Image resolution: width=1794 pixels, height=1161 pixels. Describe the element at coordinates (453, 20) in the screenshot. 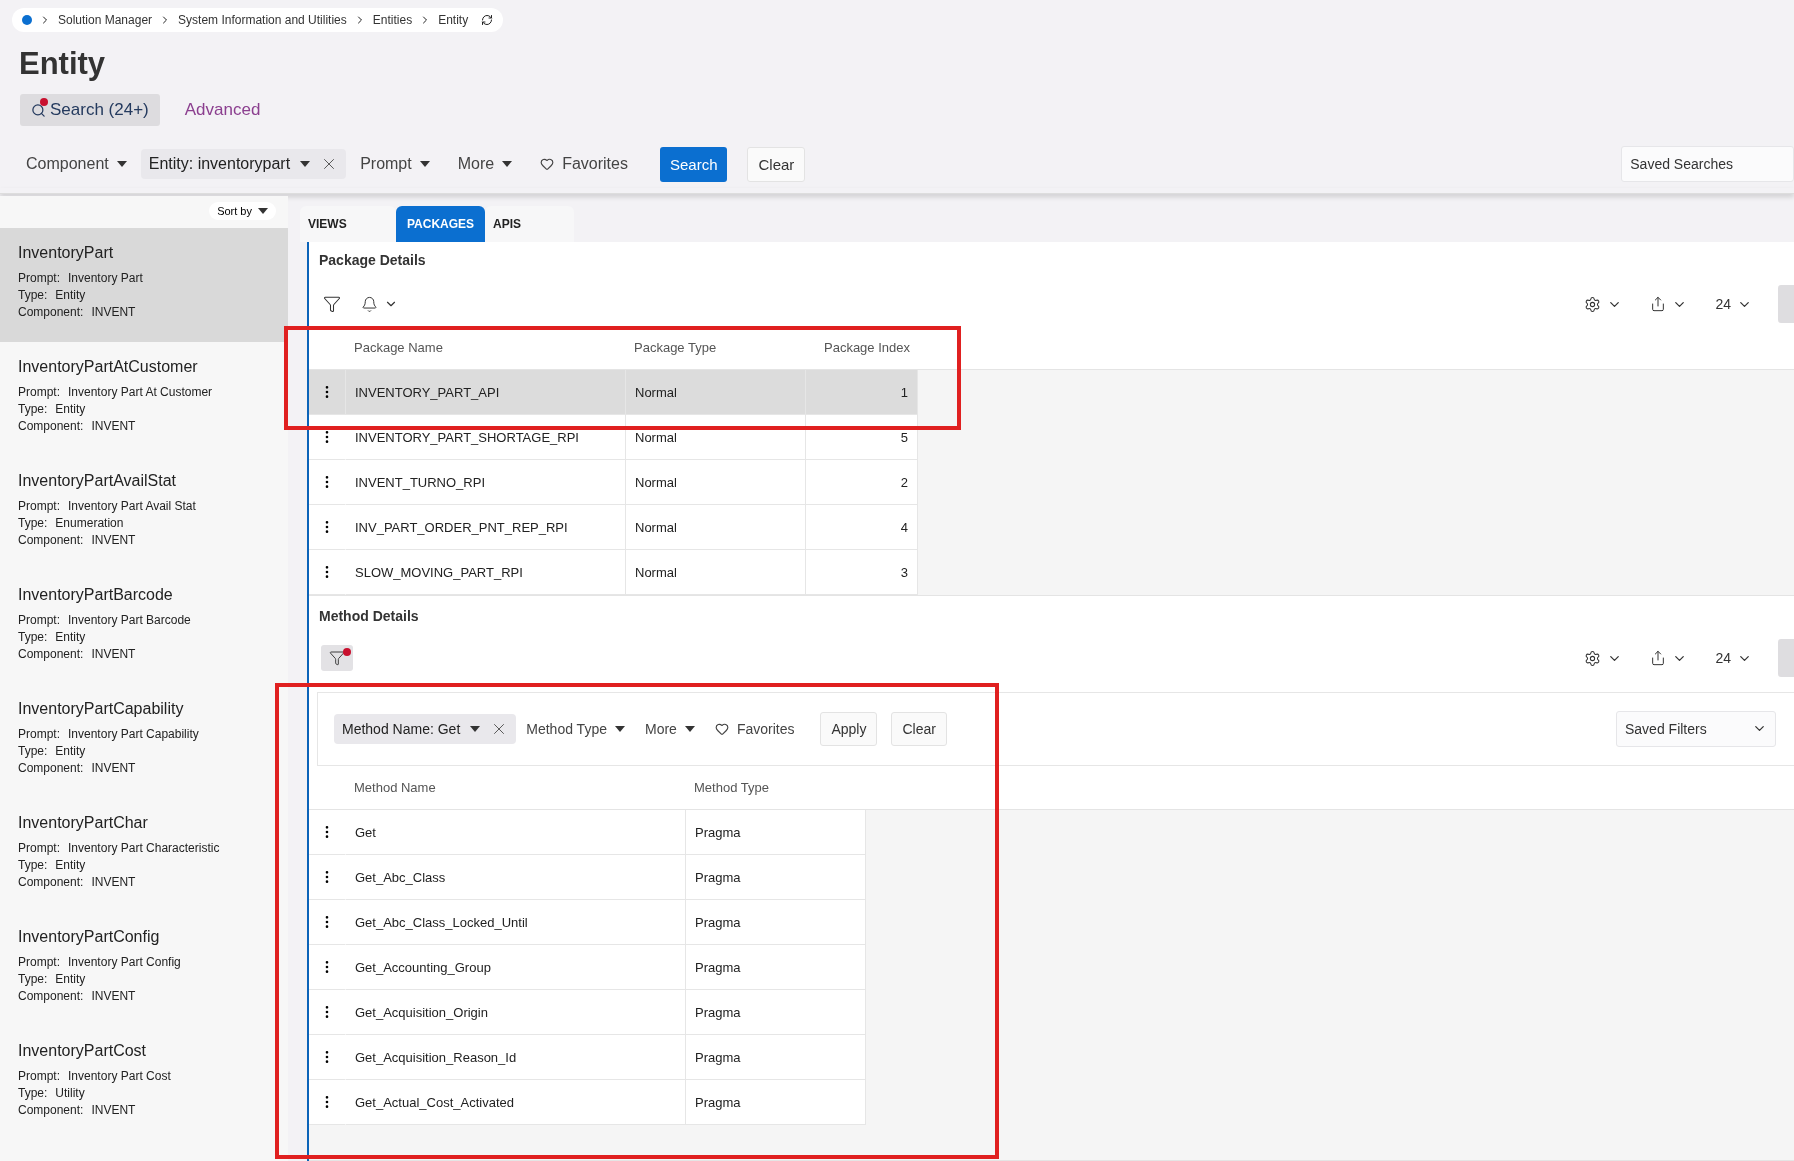

I see `breadcrumb-link: Entity` at that location.